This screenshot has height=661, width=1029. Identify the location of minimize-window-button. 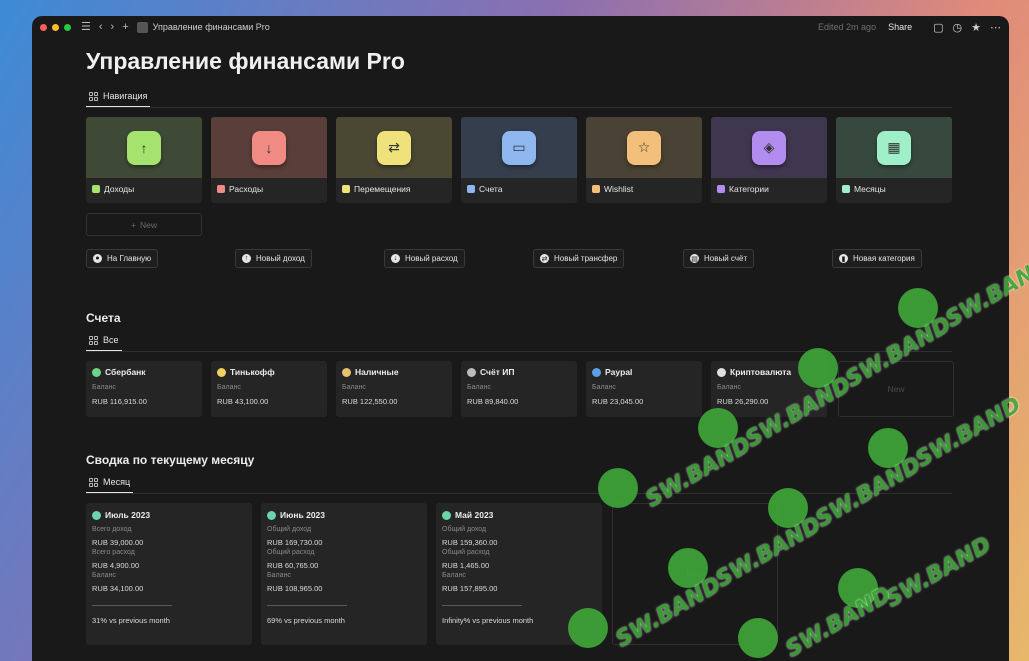
(55, 27).